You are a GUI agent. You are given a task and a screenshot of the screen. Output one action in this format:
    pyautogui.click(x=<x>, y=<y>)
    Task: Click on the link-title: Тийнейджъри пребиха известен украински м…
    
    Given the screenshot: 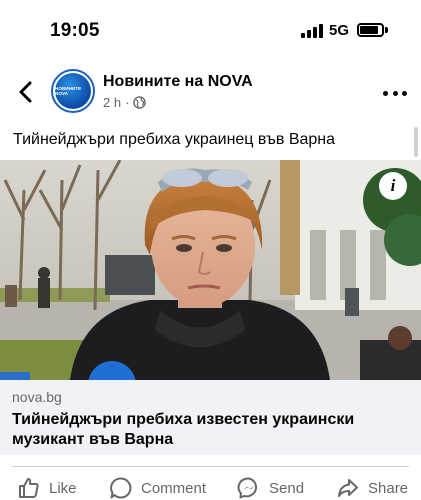 What is the action you would take?
    pyautogui.click(x=183, y=429)
    